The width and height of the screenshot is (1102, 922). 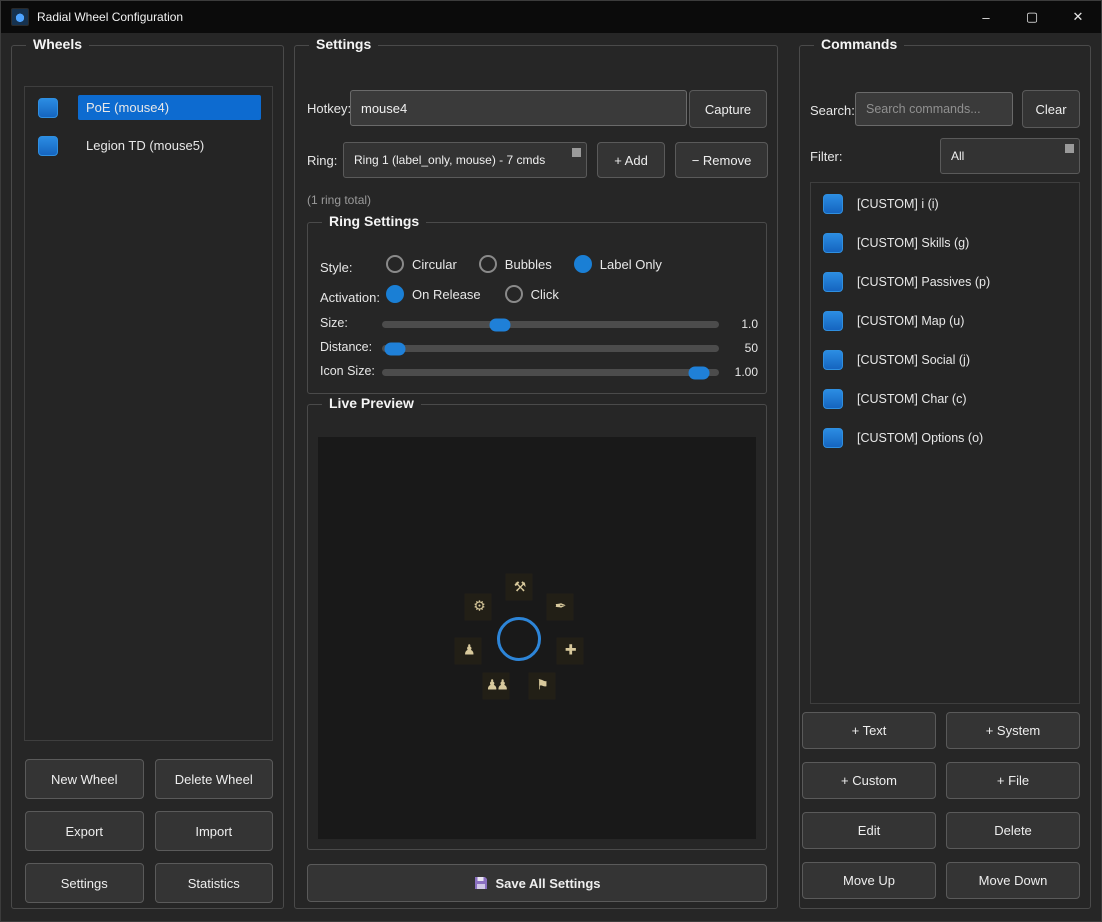 I want to click on wheel-item: Legion TD (mouse5), so click(x=149, y=145).